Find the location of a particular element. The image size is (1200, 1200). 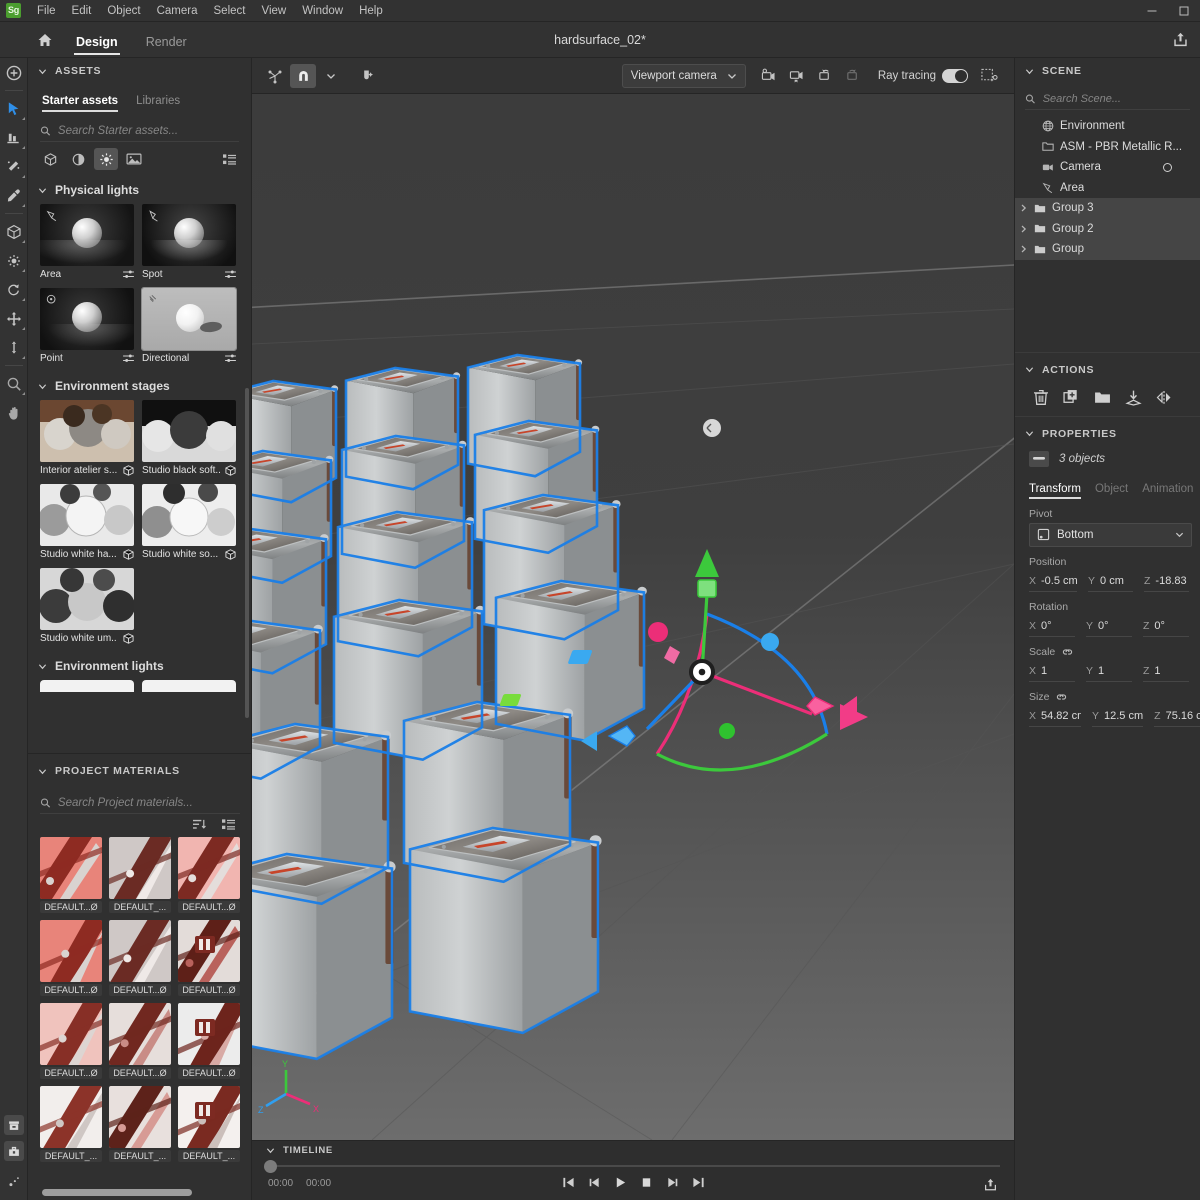

menu-window: Window is located at coordinates (322, 11).